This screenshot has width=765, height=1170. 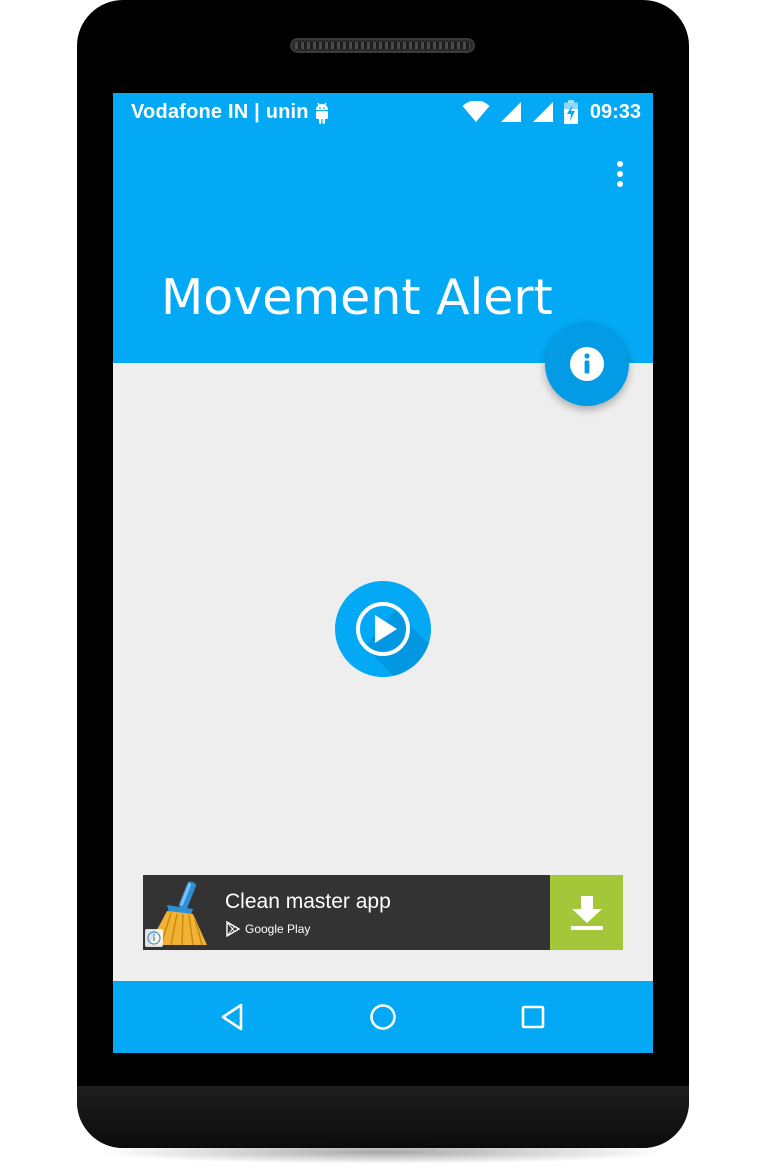 I want to click on start-button, so click(x=383, y=629).